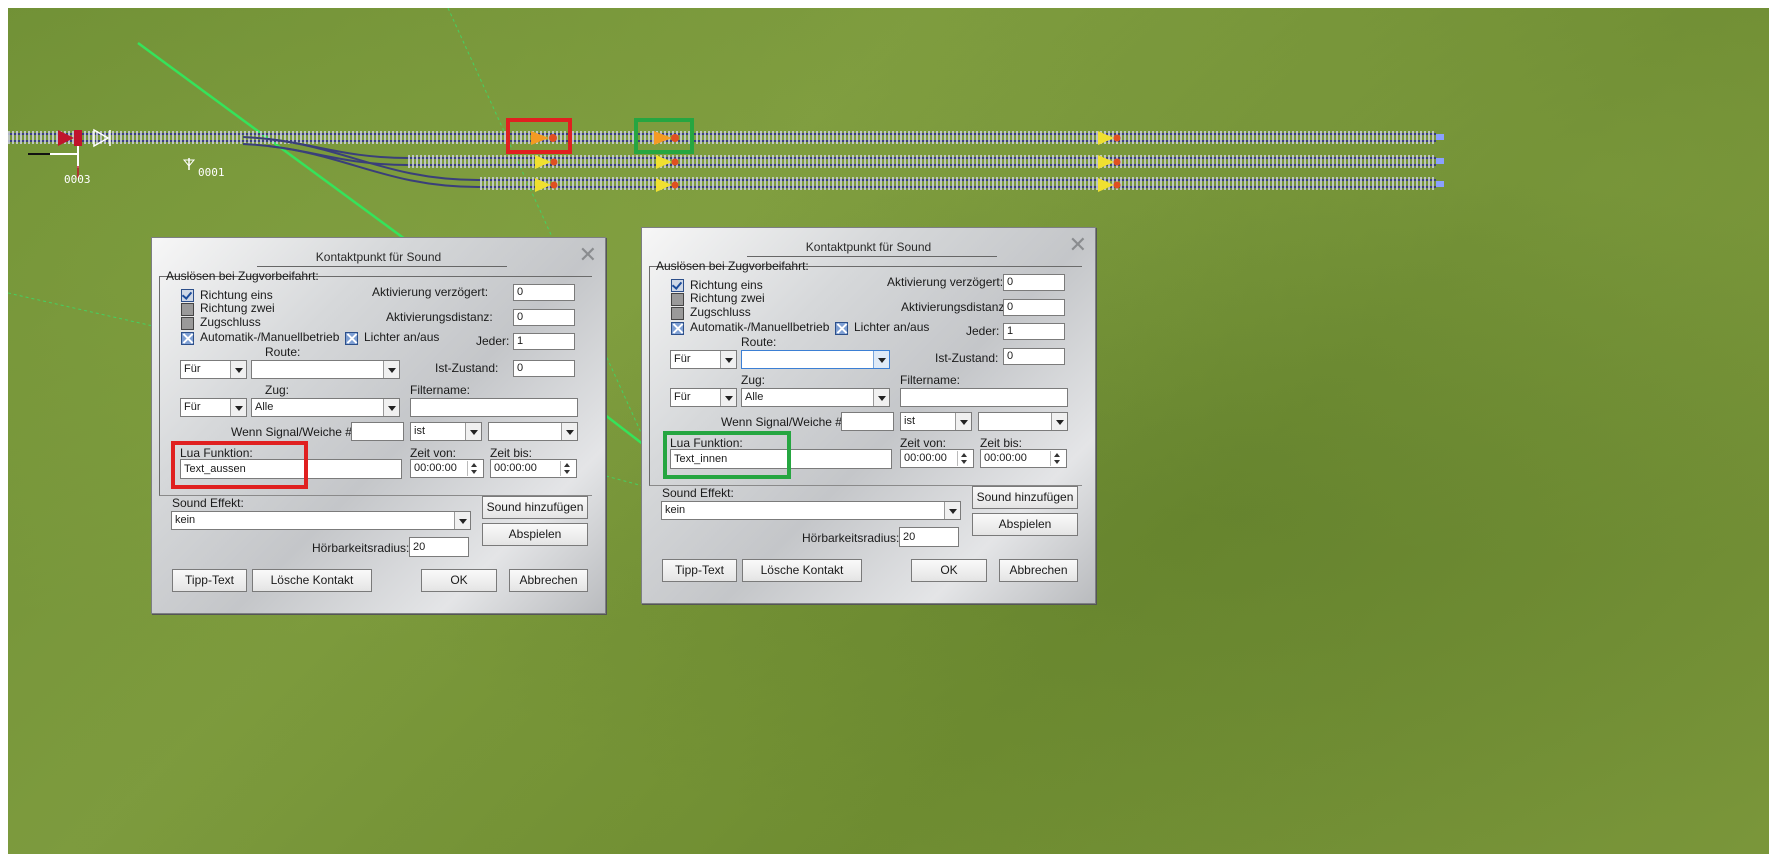 This screenshot has width=1773, height=858. What do you see at coordinates (361, 548) in the screenshot?
I see `label-hoerbarkeitsradius: Hörbarkeitsradius:` at bounding box center [361, 548].